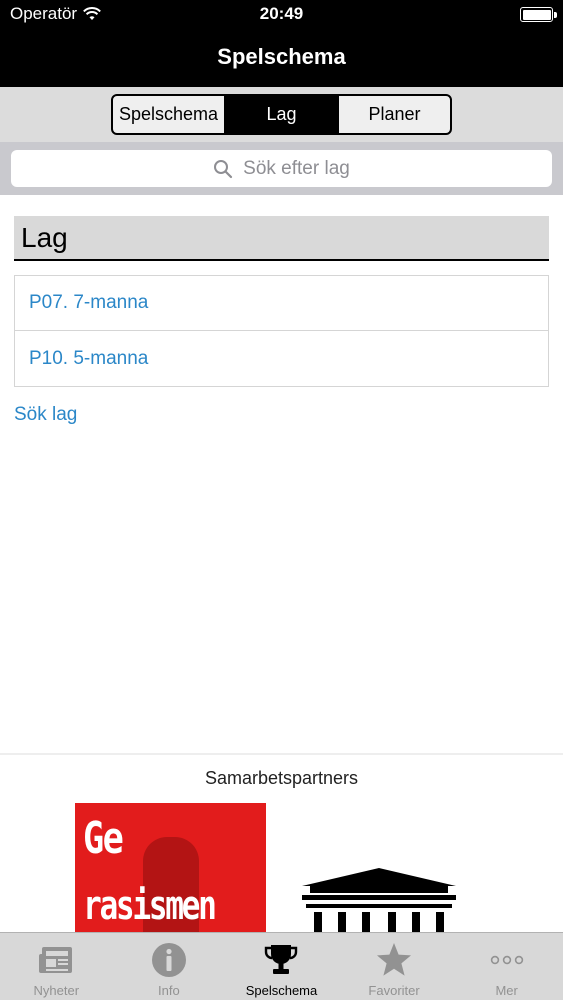 The height and width of the screenshot is (1000, 563). Describe the element at coordinates (507, 960) in the screenshot. I see `more-icon` at that location.